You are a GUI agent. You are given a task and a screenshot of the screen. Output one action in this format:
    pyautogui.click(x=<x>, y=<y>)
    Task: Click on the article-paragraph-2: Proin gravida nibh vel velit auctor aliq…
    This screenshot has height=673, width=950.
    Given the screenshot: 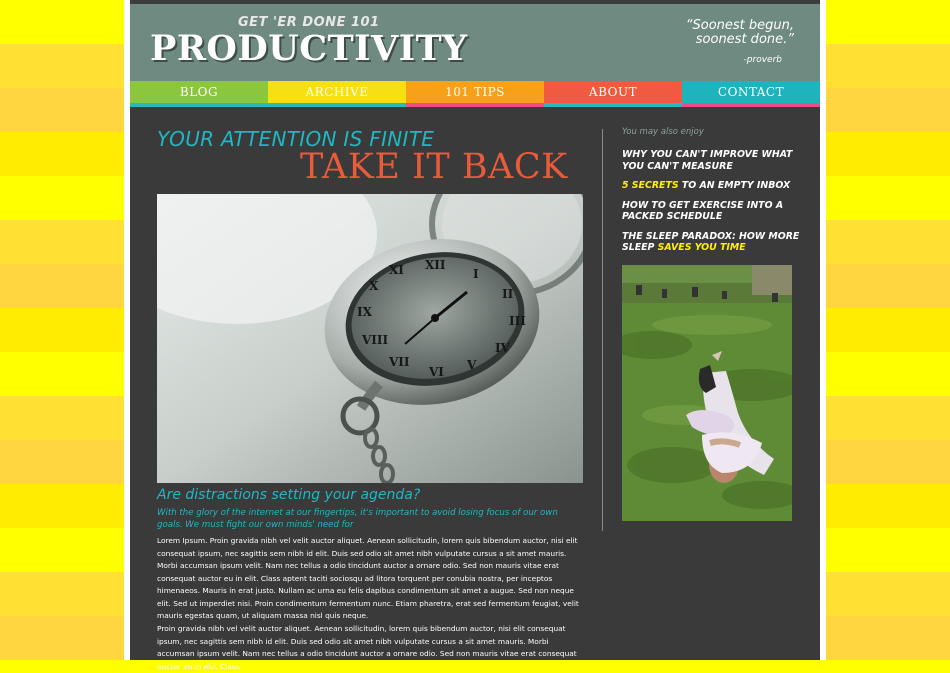 What is the action you would take?
    pyautogui.click(x=367, y=647)
    